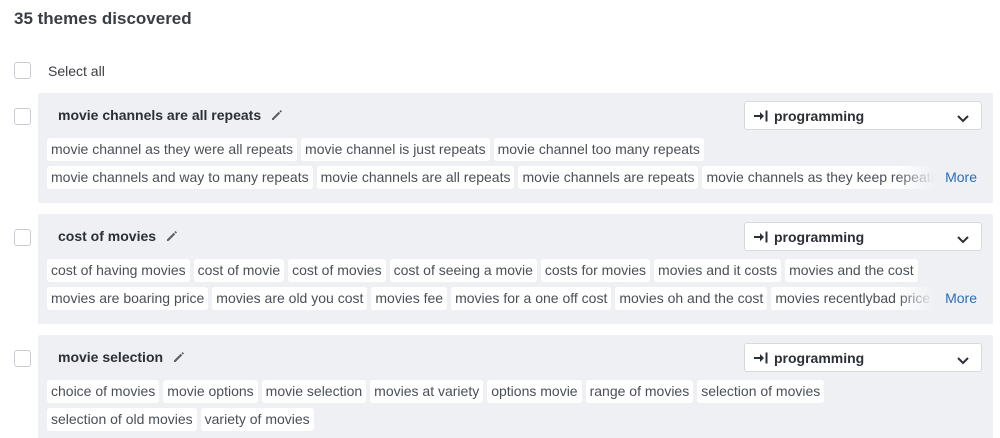  What do you see at coordinates (426, 391) in the screenshot?
I see `phrase-tag: movies at variety` at bounding box center [426, 391].